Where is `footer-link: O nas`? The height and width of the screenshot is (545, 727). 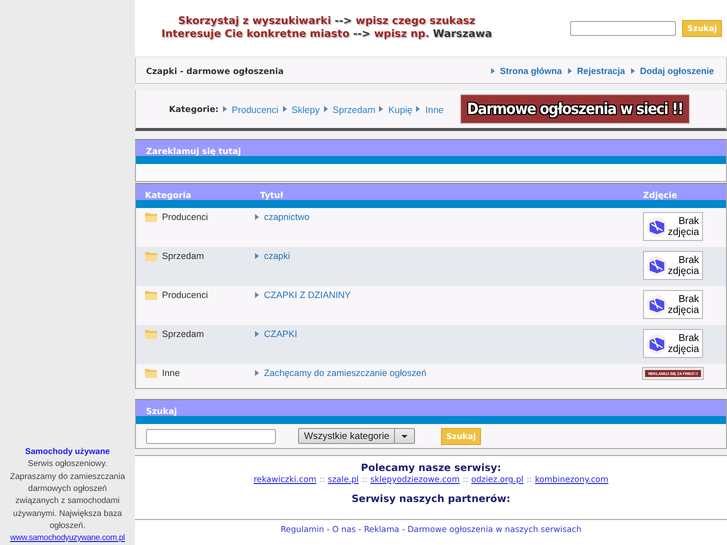
footer-link: O nas is located at coordinates (344, 529).